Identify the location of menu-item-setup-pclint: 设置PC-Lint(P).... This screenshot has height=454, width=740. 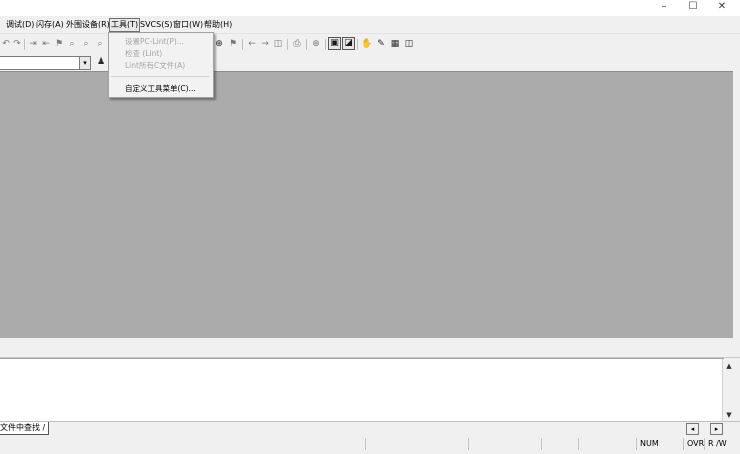
(154, 41).